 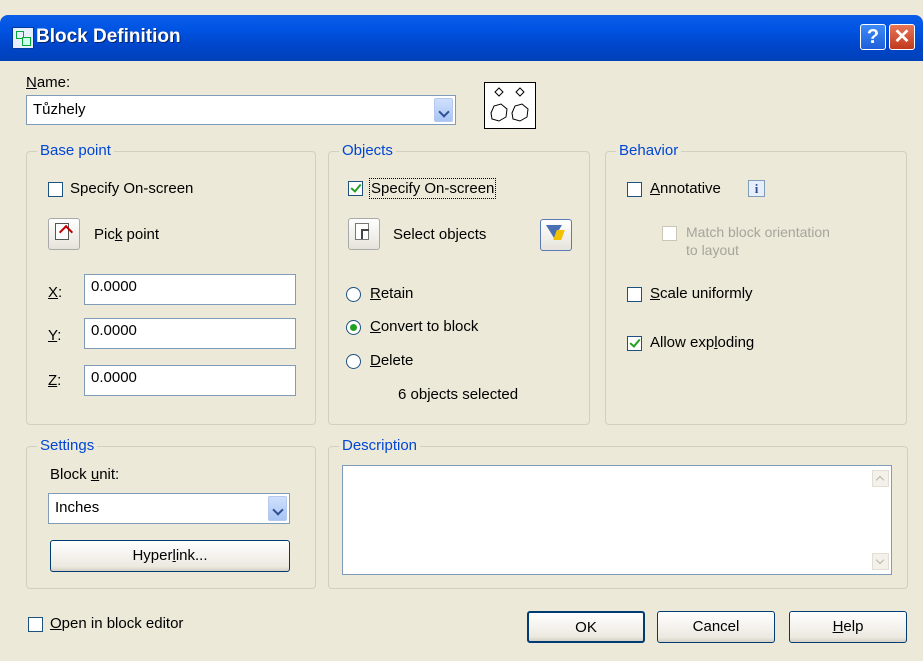 I want to click on block-preview-image, so click(x=510, y=105).